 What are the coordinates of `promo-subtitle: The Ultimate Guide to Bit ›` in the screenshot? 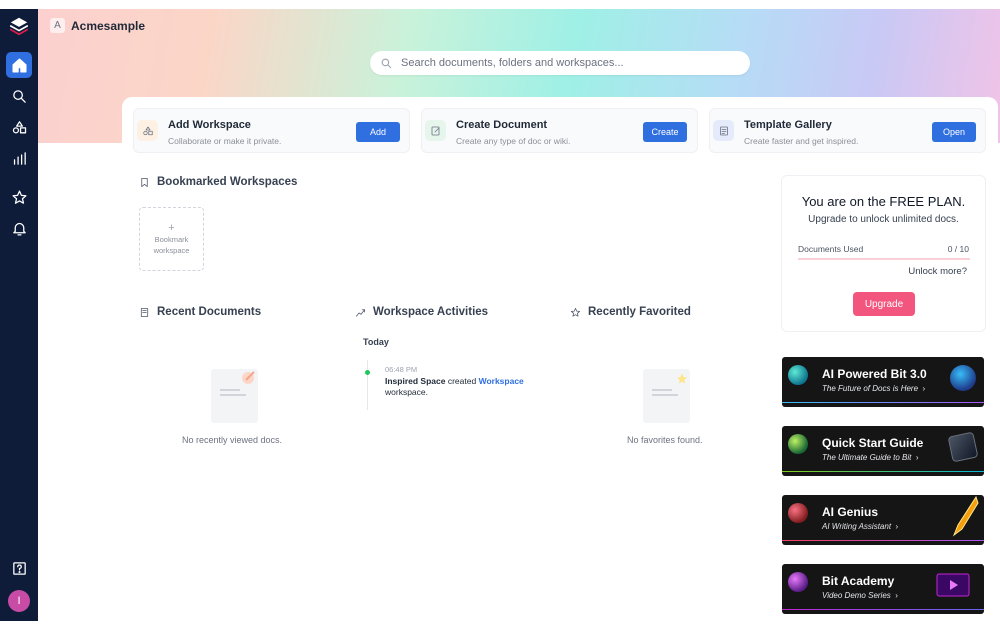 It's located at (870, 457).